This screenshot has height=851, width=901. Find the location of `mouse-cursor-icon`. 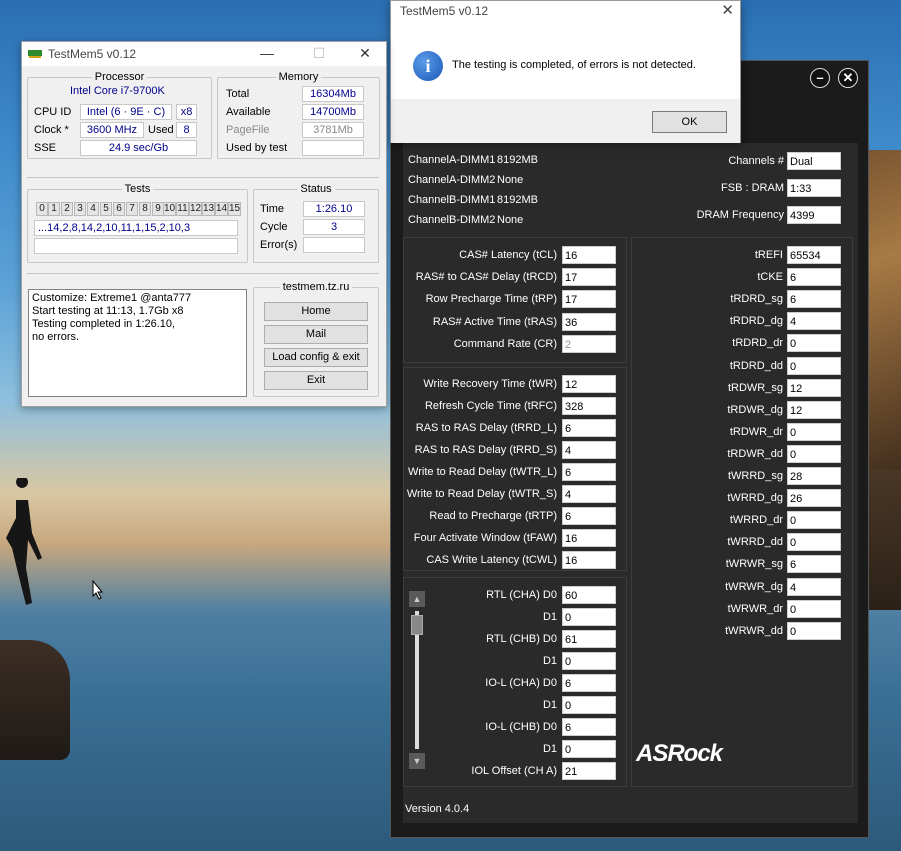

mouse-cursor-icon is located at coordinates (98, 591).